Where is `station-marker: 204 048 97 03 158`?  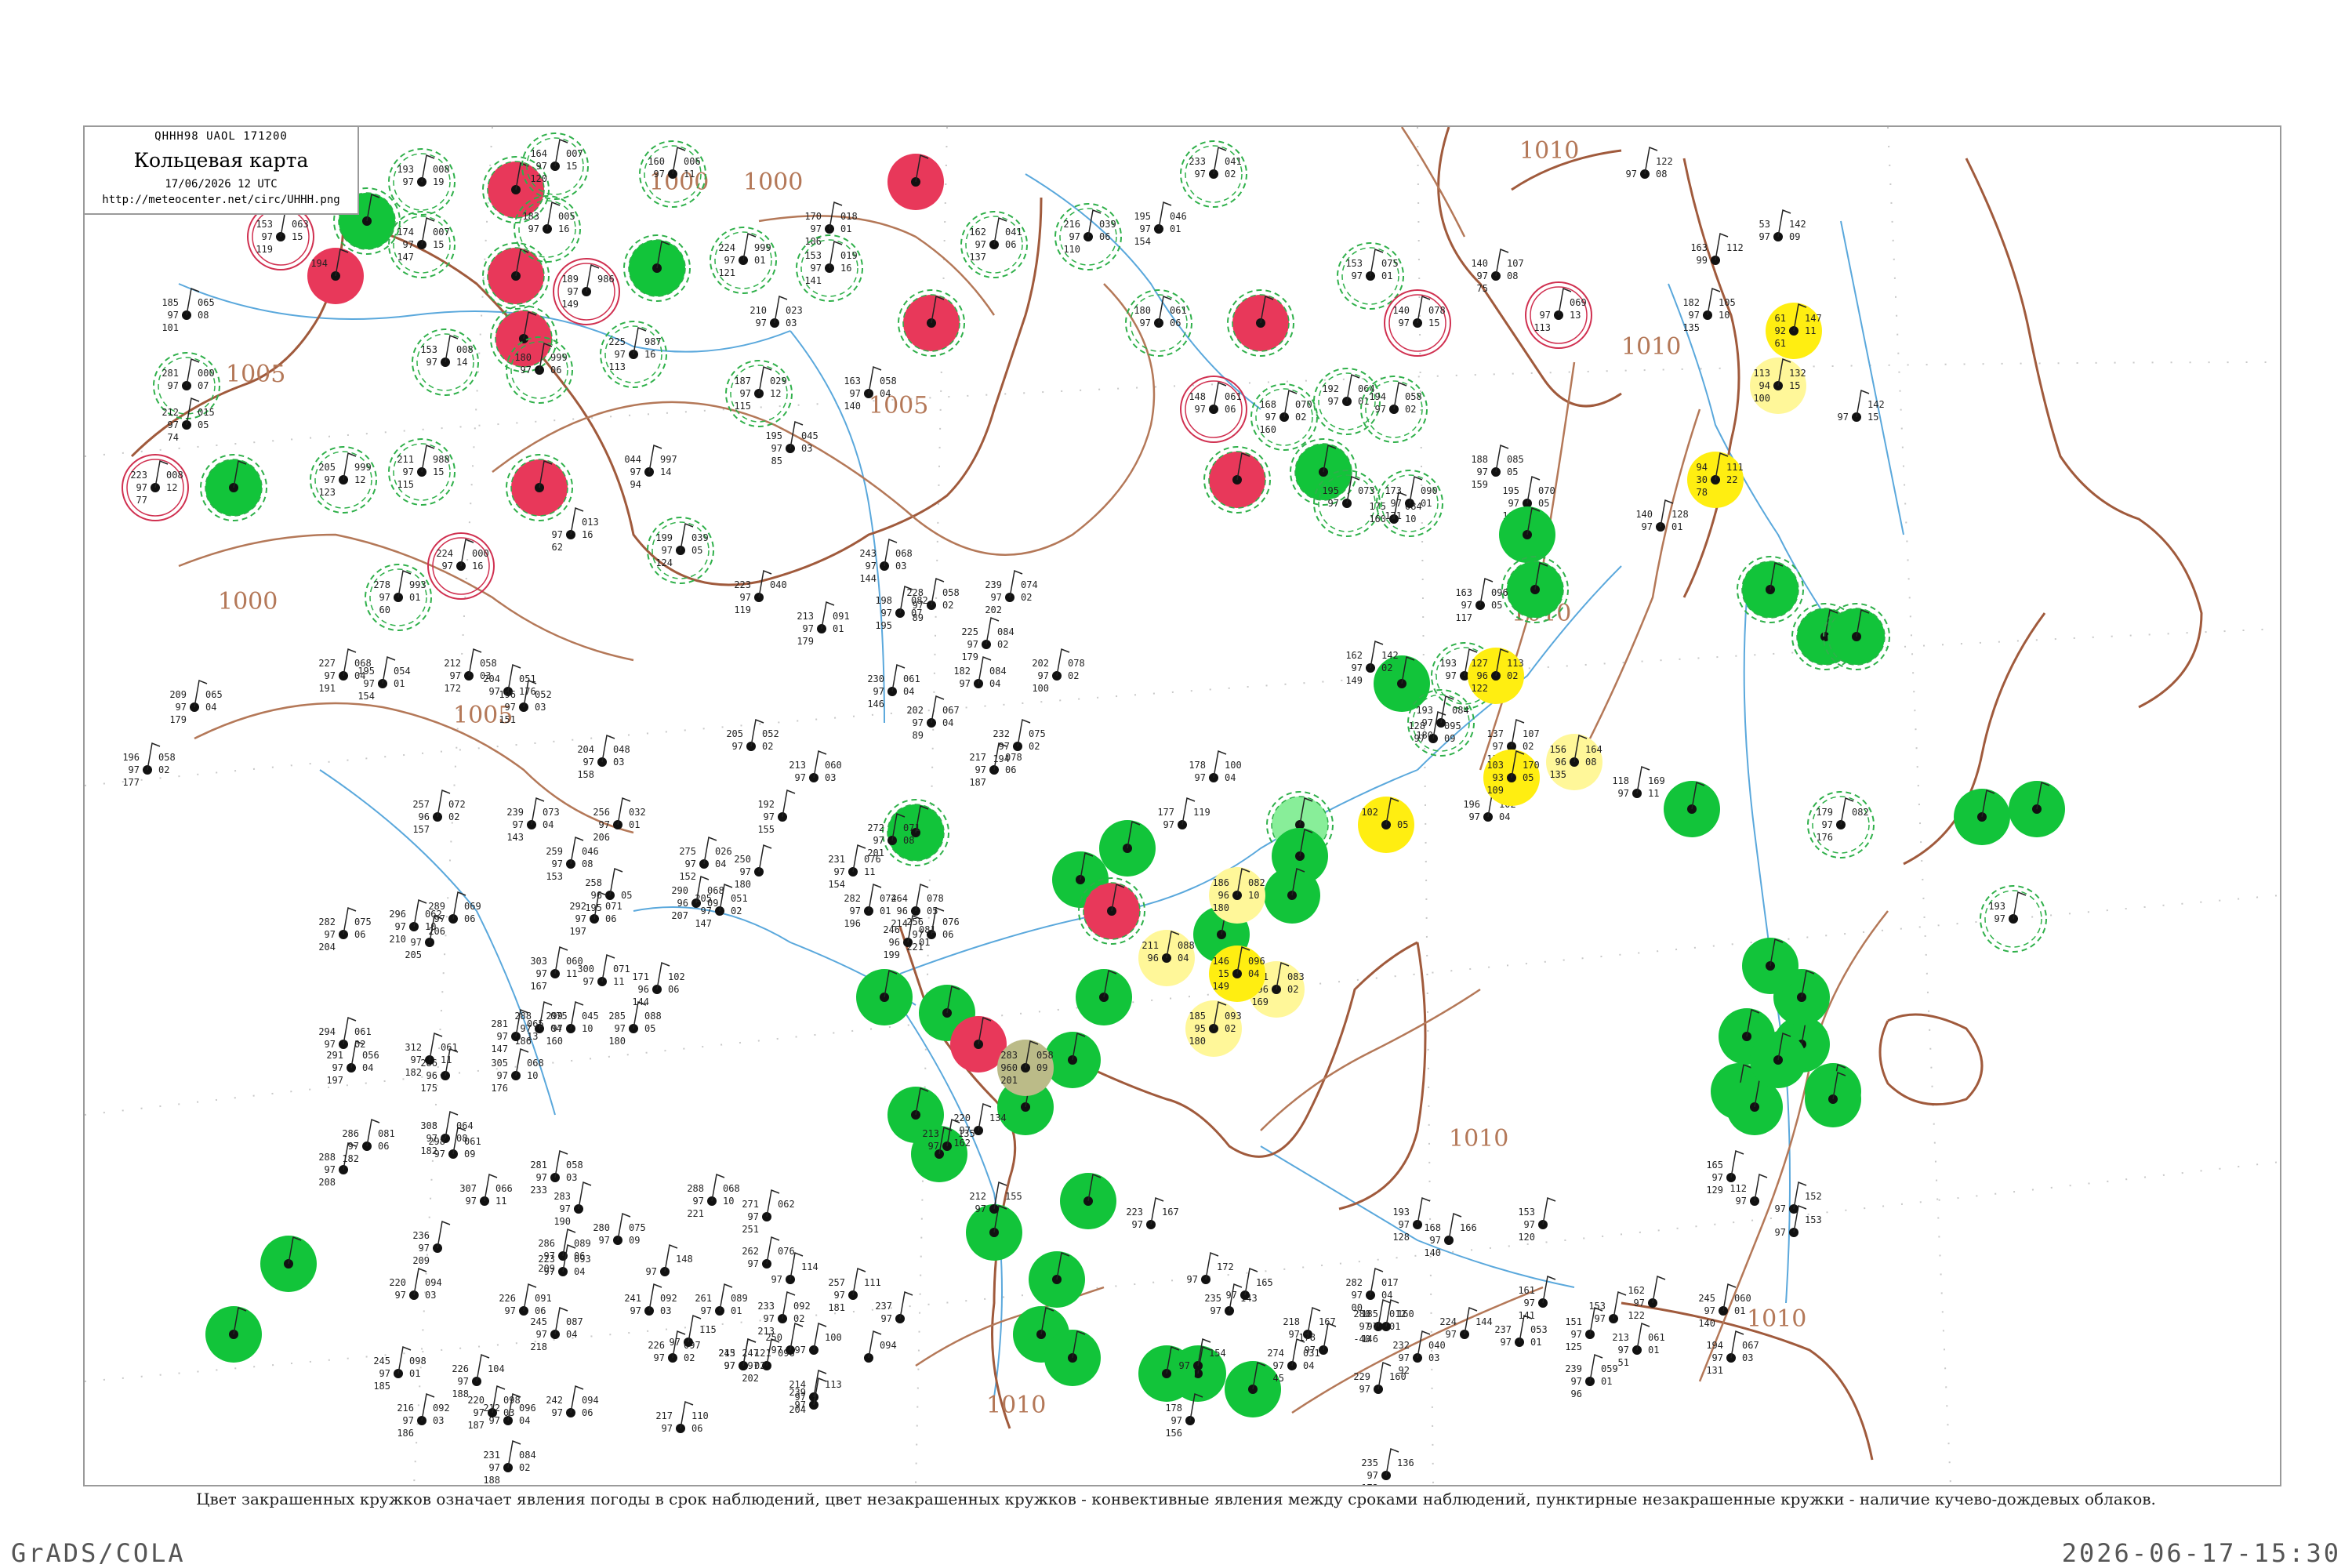 station-marker: 204 048 97 03 158 is located at coordinates (603, 757).